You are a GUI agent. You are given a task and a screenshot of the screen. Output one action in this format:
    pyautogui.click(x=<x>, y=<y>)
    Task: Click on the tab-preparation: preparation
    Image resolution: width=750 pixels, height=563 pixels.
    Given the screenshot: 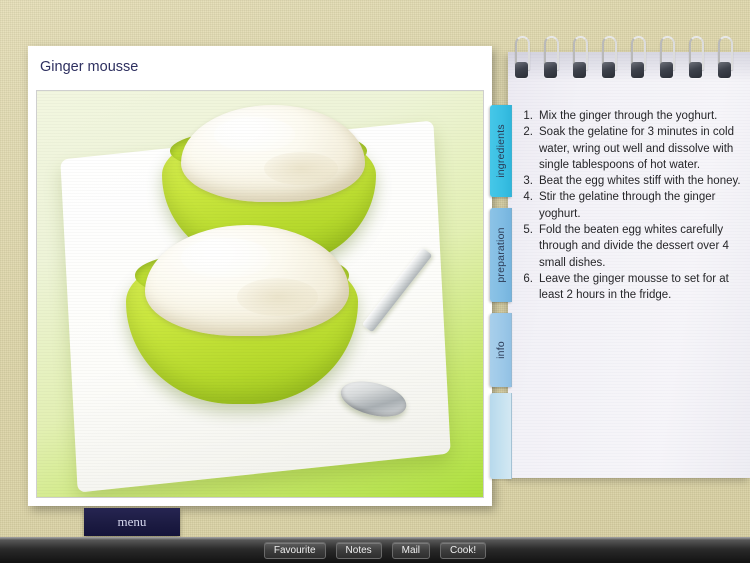 What is the action you would take?
    pyautogui.click(x=501, y=255)
    